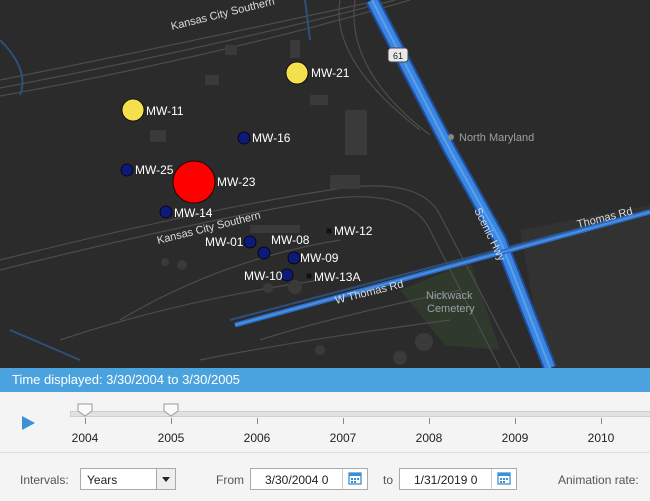  Describe the element at coordinates (171, 410) in the screenshot. I see `range-end-handle` at that location.